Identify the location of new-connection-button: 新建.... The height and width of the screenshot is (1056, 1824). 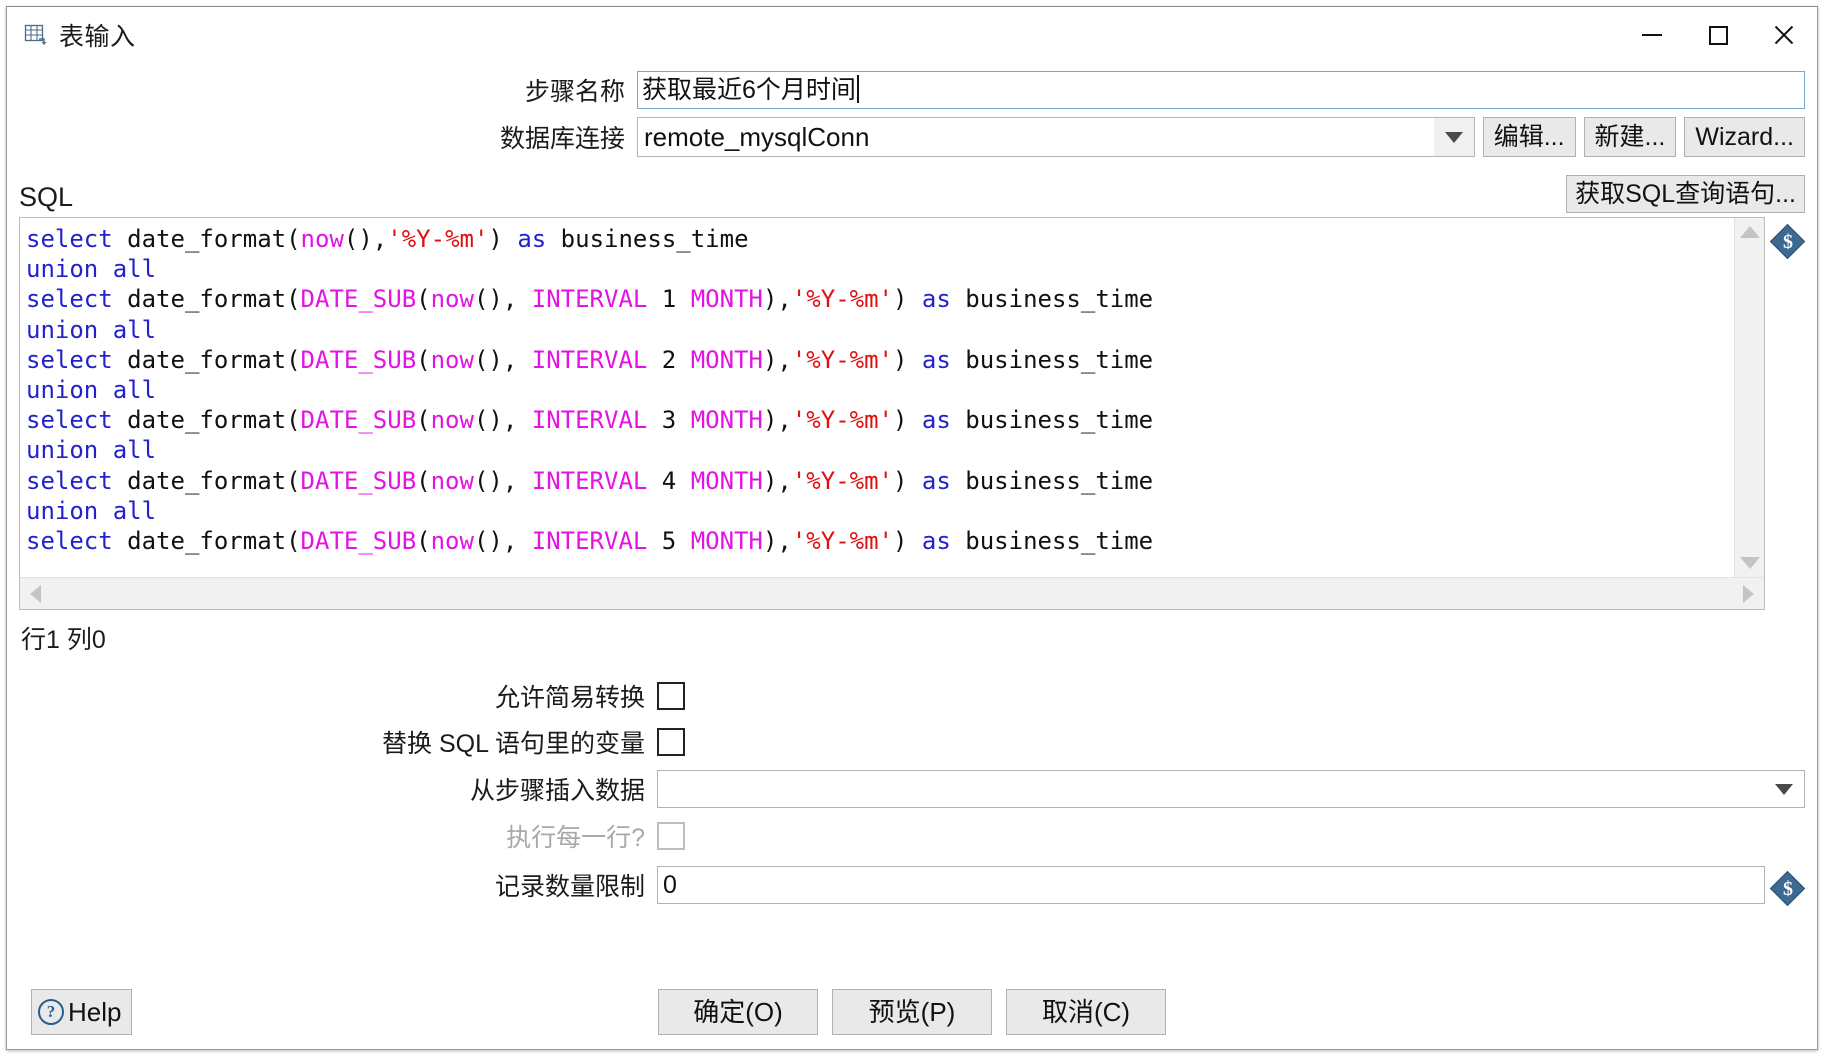
(1630, 137).